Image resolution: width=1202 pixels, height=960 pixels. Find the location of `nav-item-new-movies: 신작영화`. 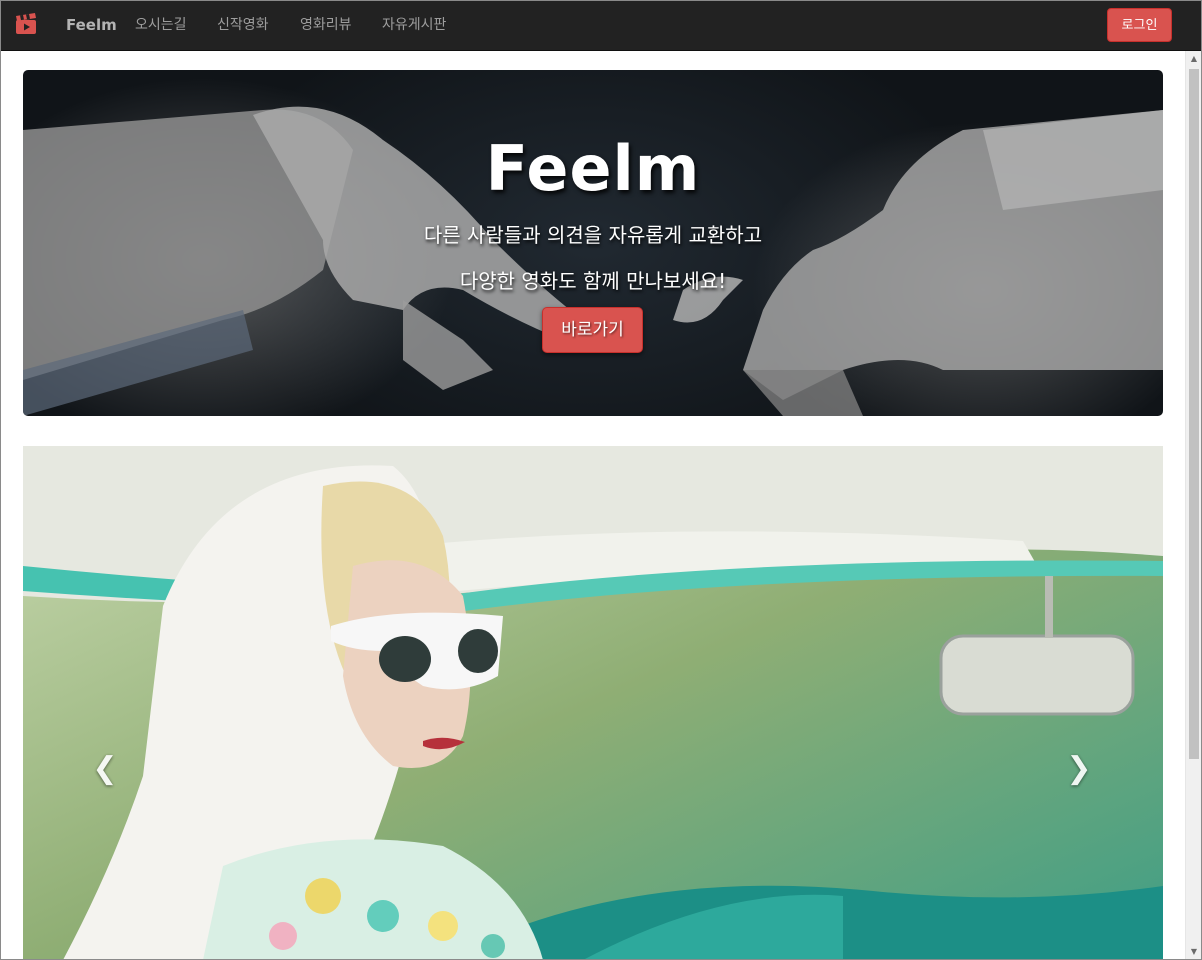

nav-item-new-movies: 신작영화 is located at coordinates (243, 25).